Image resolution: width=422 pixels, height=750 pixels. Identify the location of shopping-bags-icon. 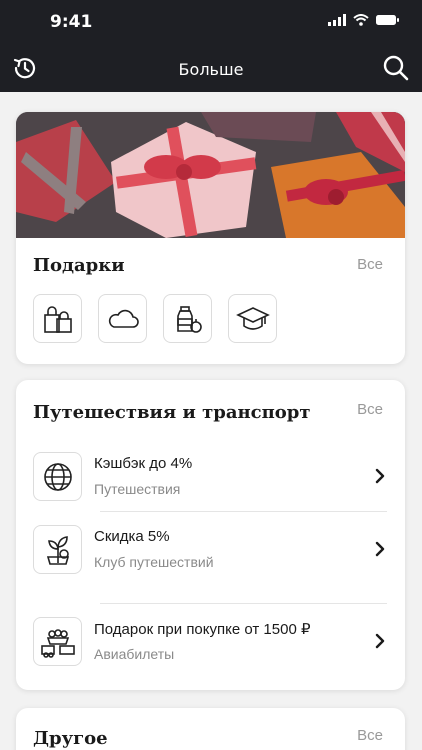
(57, 318).